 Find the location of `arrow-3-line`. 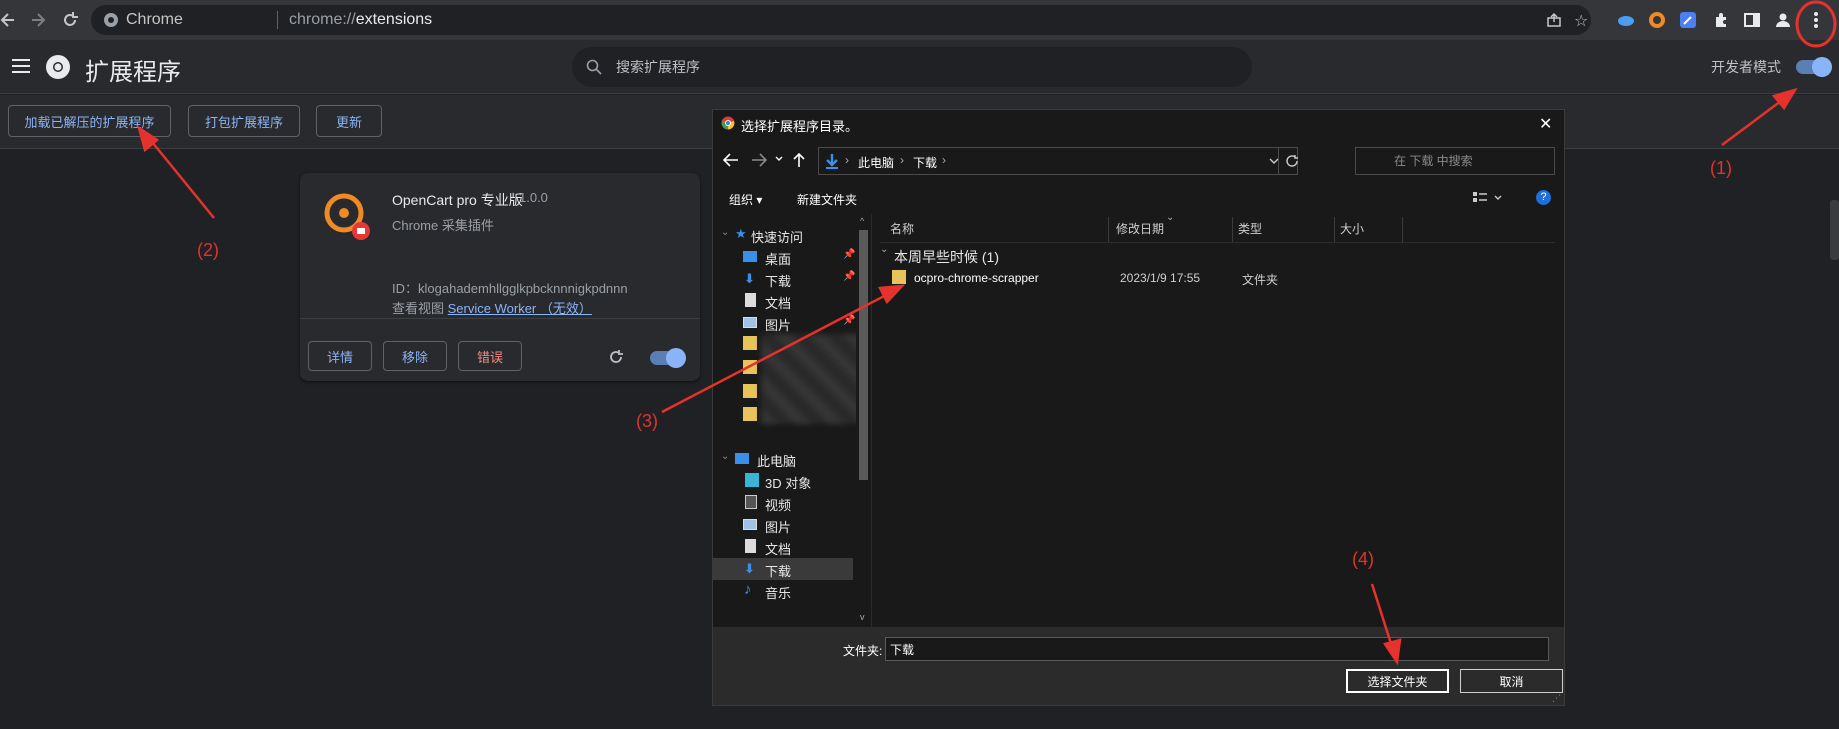

arrow-3-line is located at coordinates (776, 352).